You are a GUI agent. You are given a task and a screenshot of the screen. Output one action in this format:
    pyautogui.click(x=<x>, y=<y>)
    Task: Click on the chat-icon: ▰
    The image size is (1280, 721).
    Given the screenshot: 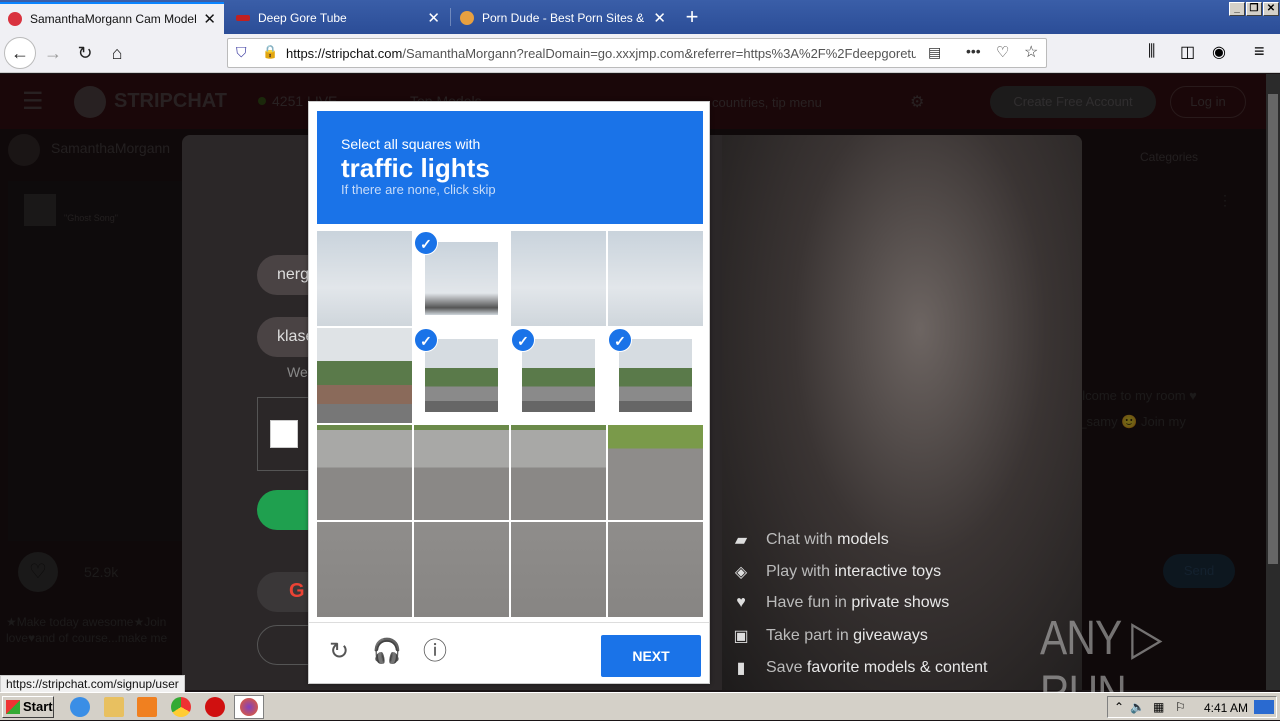 What is the action you would take?
    pyautogui.click(x=741, y=540)
    